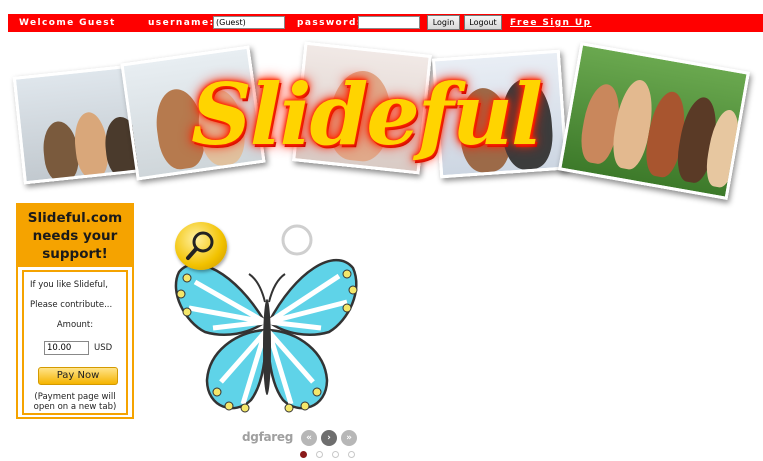  What do you see at coordinates (367, 114) in the screenshot?
I see `slideful-logo: Slideful` at bounding box center [367, 114].